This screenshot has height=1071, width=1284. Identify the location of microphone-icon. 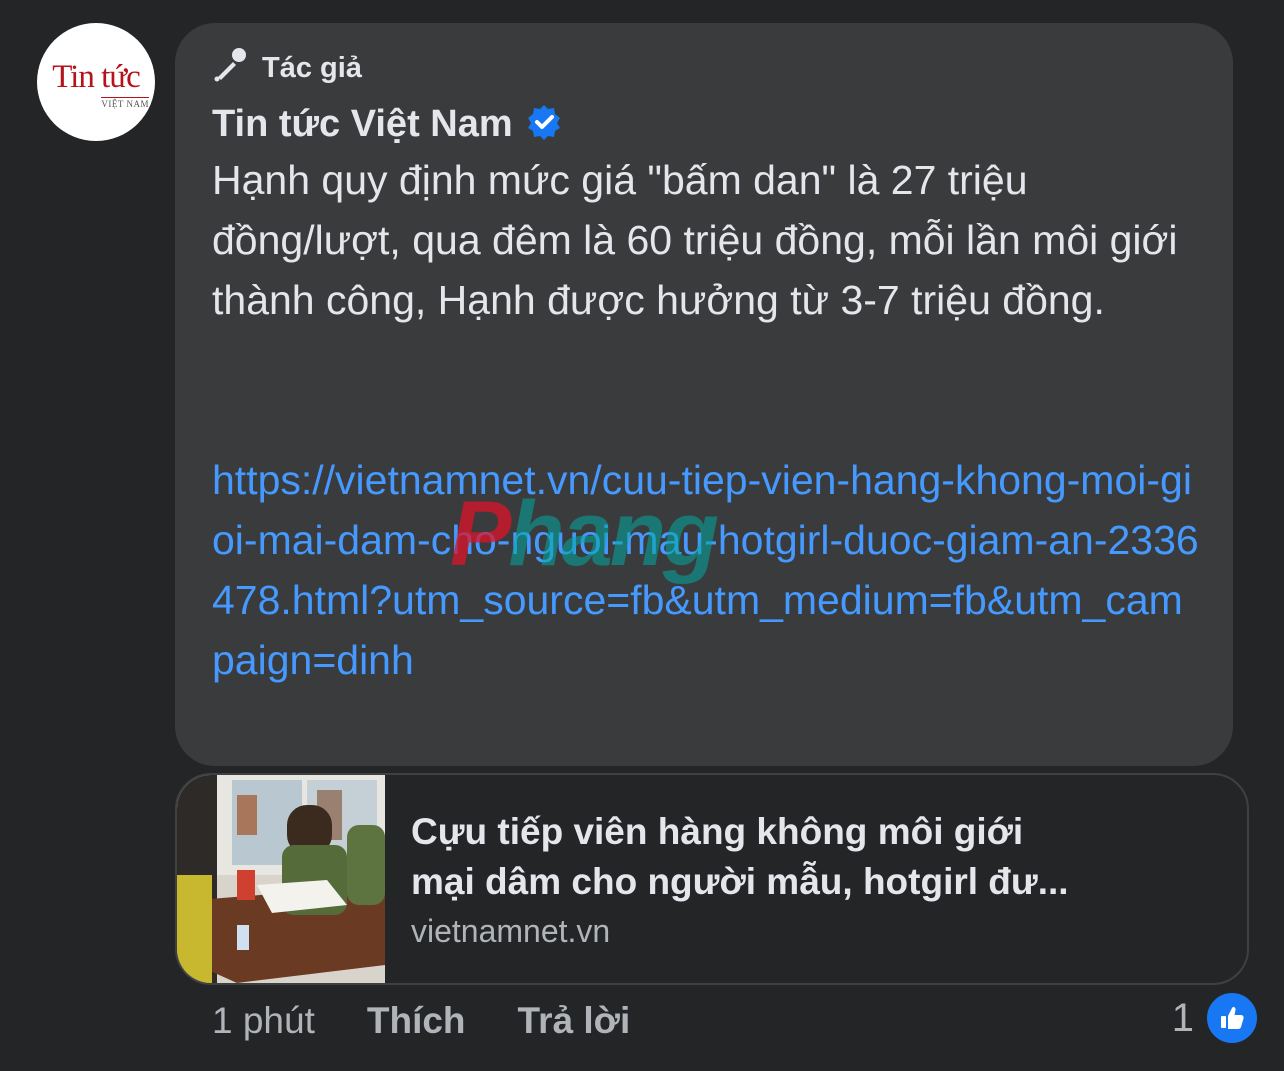
(231, 68).